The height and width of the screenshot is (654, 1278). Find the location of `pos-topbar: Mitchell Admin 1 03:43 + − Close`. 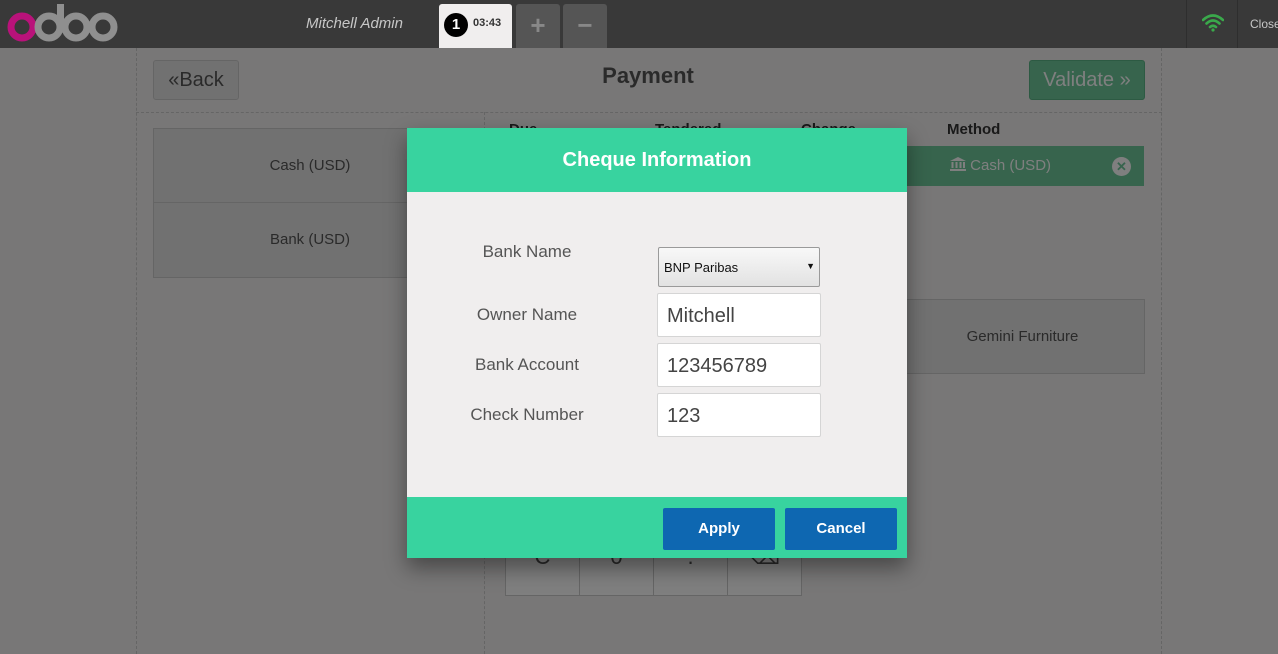

pos-topbar: Mitchell Admin 1 03:43 + − Close is located at coordinates (639, 24).